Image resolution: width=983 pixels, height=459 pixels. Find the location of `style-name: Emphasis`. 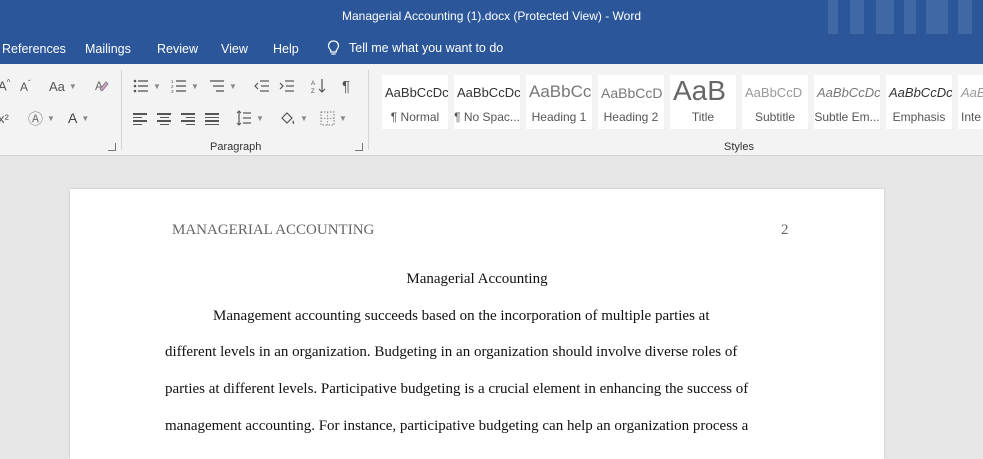

style-name: Emphasis is located at coordinates (919, 117).